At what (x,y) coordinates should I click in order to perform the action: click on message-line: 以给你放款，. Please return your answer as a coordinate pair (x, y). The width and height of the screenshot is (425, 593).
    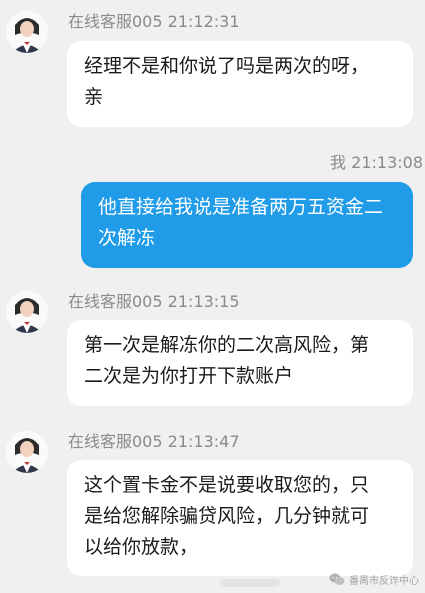
    Looking at the image, I should click on (141, 547).